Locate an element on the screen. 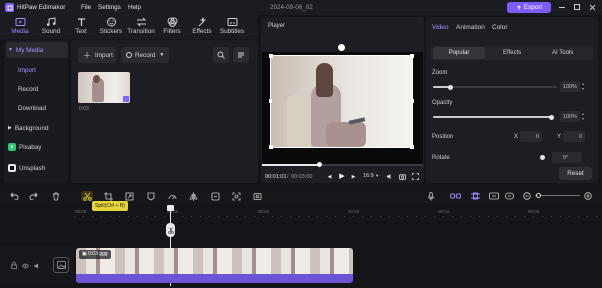 The width and height of the screenshot is (602, 288). preview-frame is located at coordinates (341, 101).